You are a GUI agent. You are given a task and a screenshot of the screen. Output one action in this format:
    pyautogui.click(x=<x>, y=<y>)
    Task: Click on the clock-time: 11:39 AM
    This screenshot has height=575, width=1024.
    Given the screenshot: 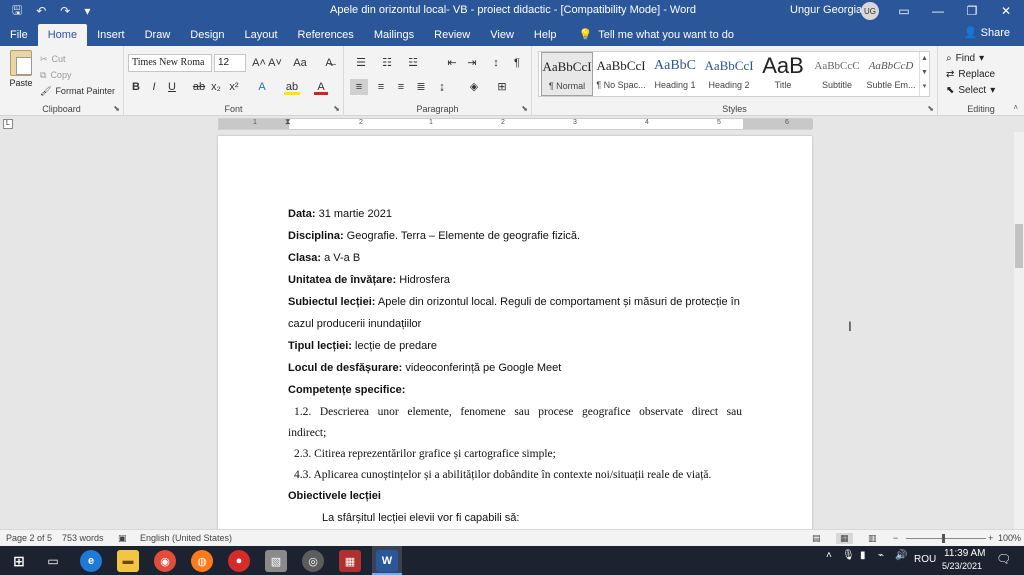 What is the action you would take?
    pyautogui.click(x=965, y=553)
    